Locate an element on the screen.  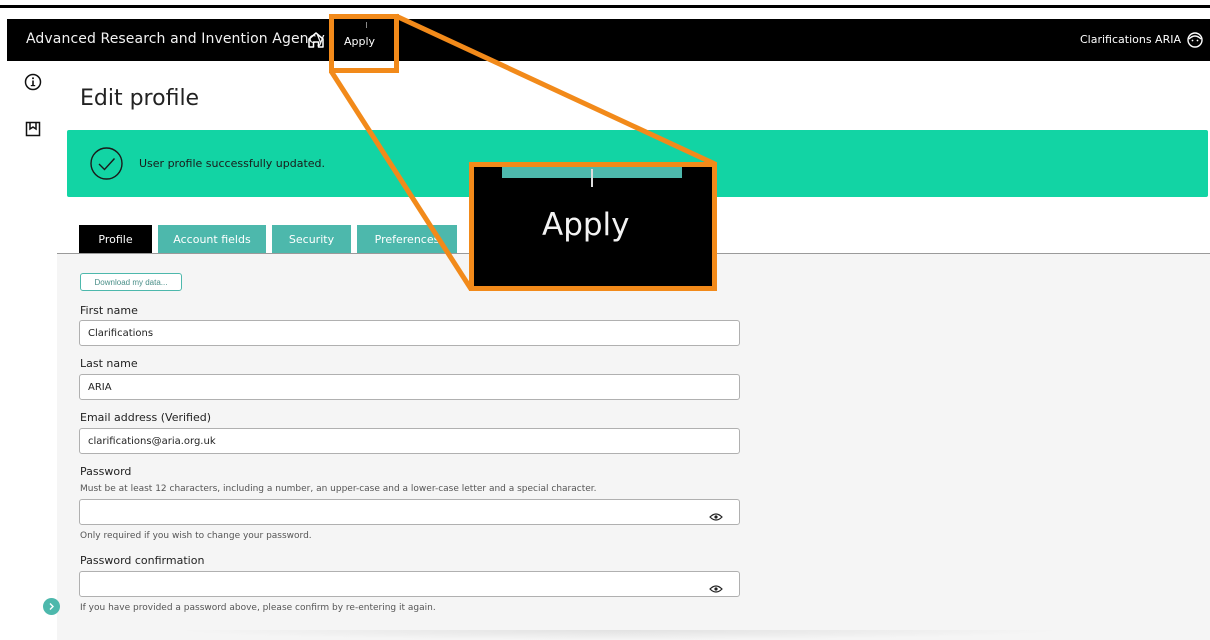
email-label: Email address (Verified) is located at coordinates (146, 417).